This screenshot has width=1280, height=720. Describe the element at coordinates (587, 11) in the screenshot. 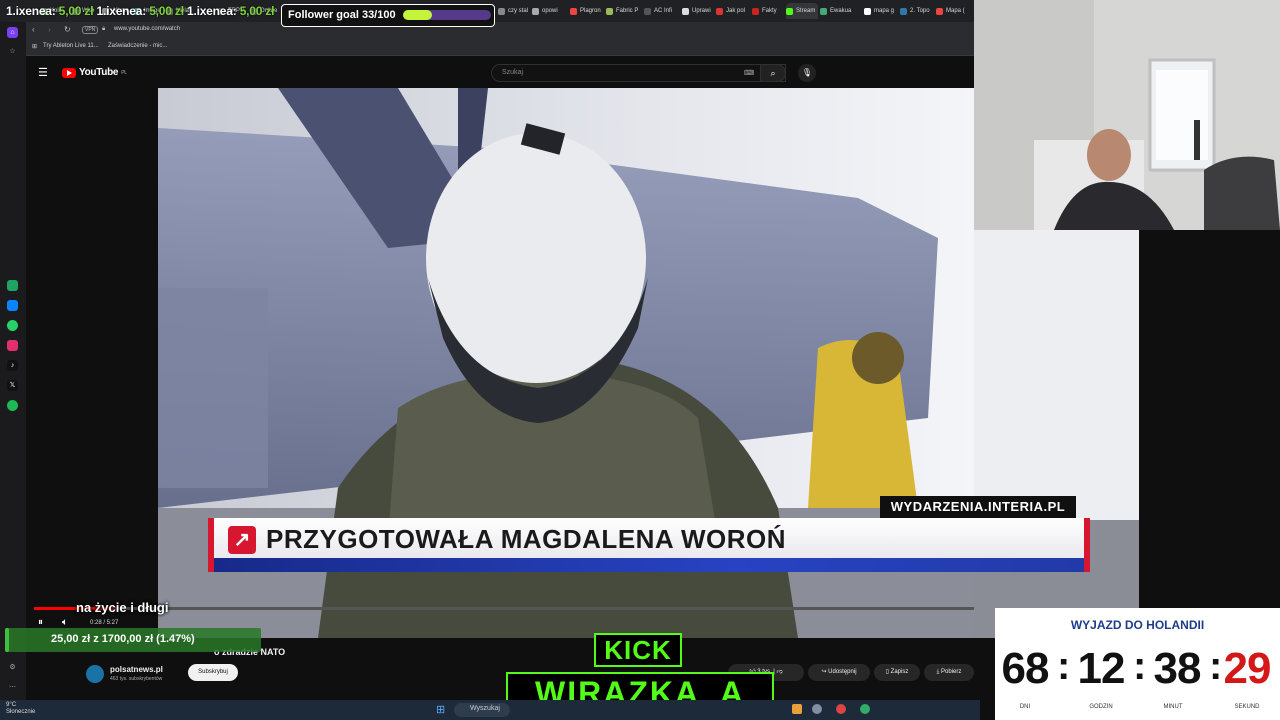

I see `browser-tab: Plagron` at that location.